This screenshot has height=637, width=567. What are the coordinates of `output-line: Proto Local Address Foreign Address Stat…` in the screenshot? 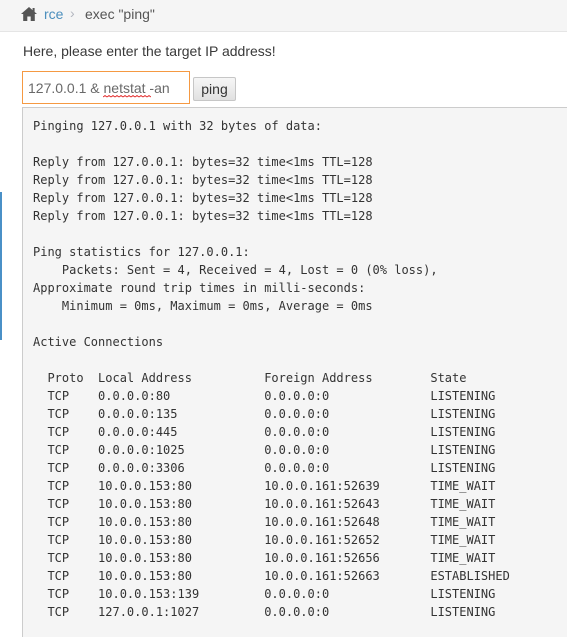 It's located at (250, 378).